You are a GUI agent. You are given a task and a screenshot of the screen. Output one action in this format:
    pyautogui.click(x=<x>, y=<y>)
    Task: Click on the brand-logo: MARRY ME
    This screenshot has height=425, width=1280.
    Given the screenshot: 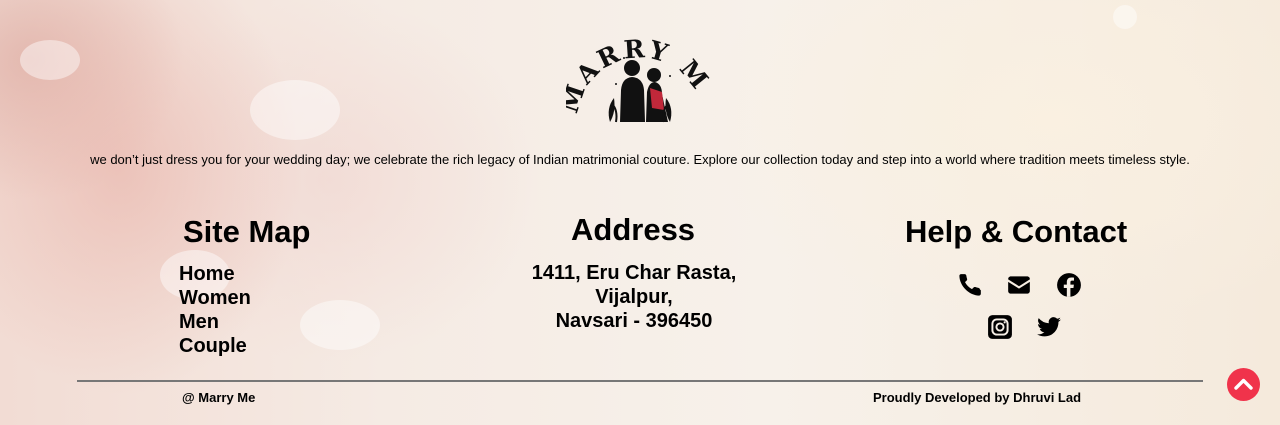 What is the action you would take?
    pyautogui.click(x=634, y=62)
    